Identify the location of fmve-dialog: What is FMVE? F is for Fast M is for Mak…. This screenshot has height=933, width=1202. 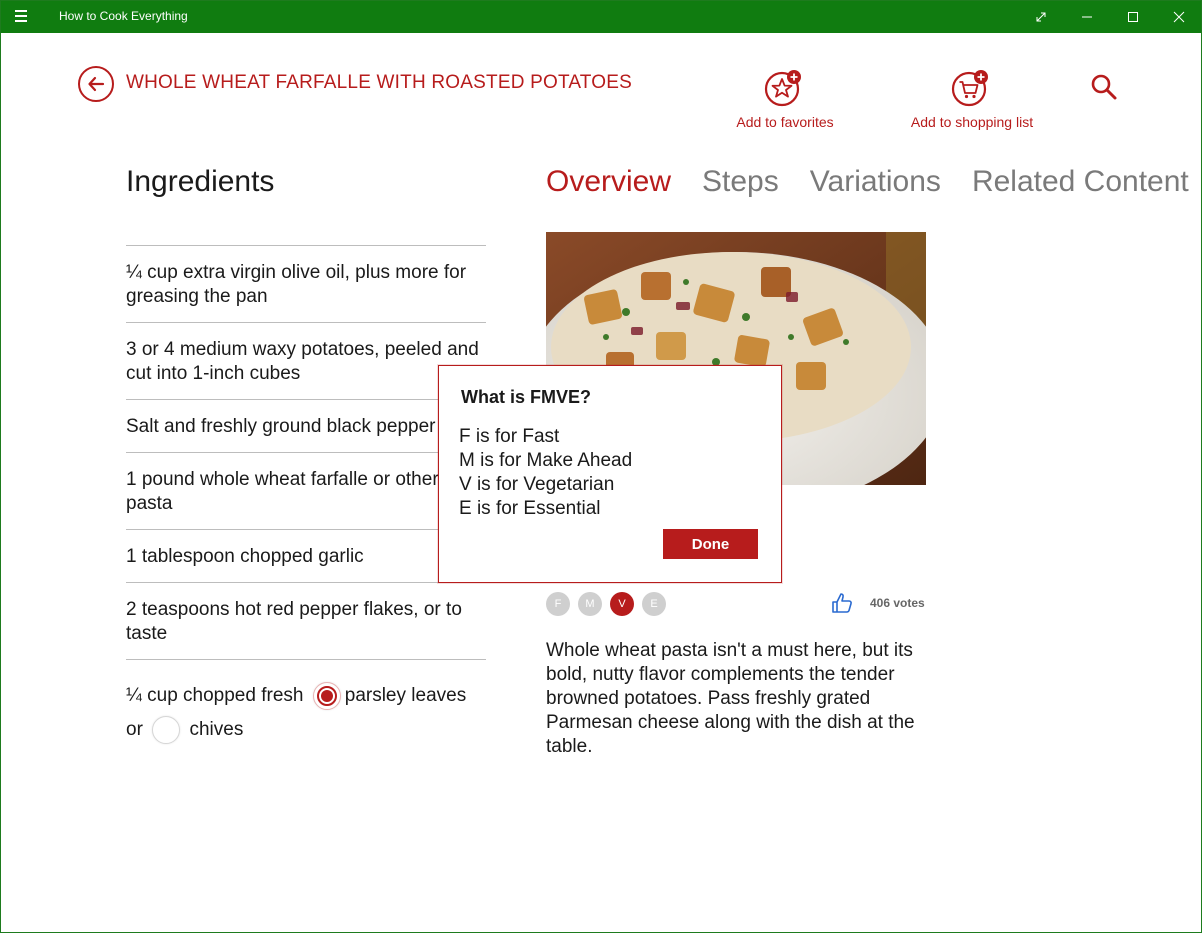
(610, 474).